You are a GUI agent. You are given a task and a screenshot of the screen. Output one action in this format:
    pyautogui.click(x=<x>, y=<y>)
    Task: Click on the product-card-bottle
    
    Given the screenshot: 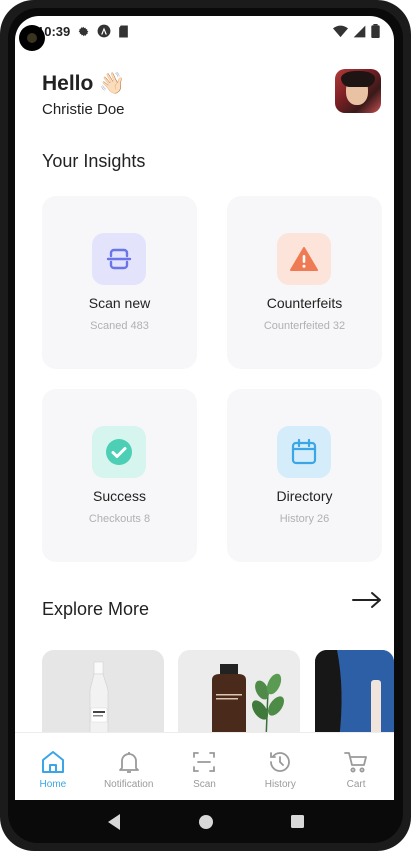 What is the action you would take?
    pyautogui.click(x=103, y=695)
    